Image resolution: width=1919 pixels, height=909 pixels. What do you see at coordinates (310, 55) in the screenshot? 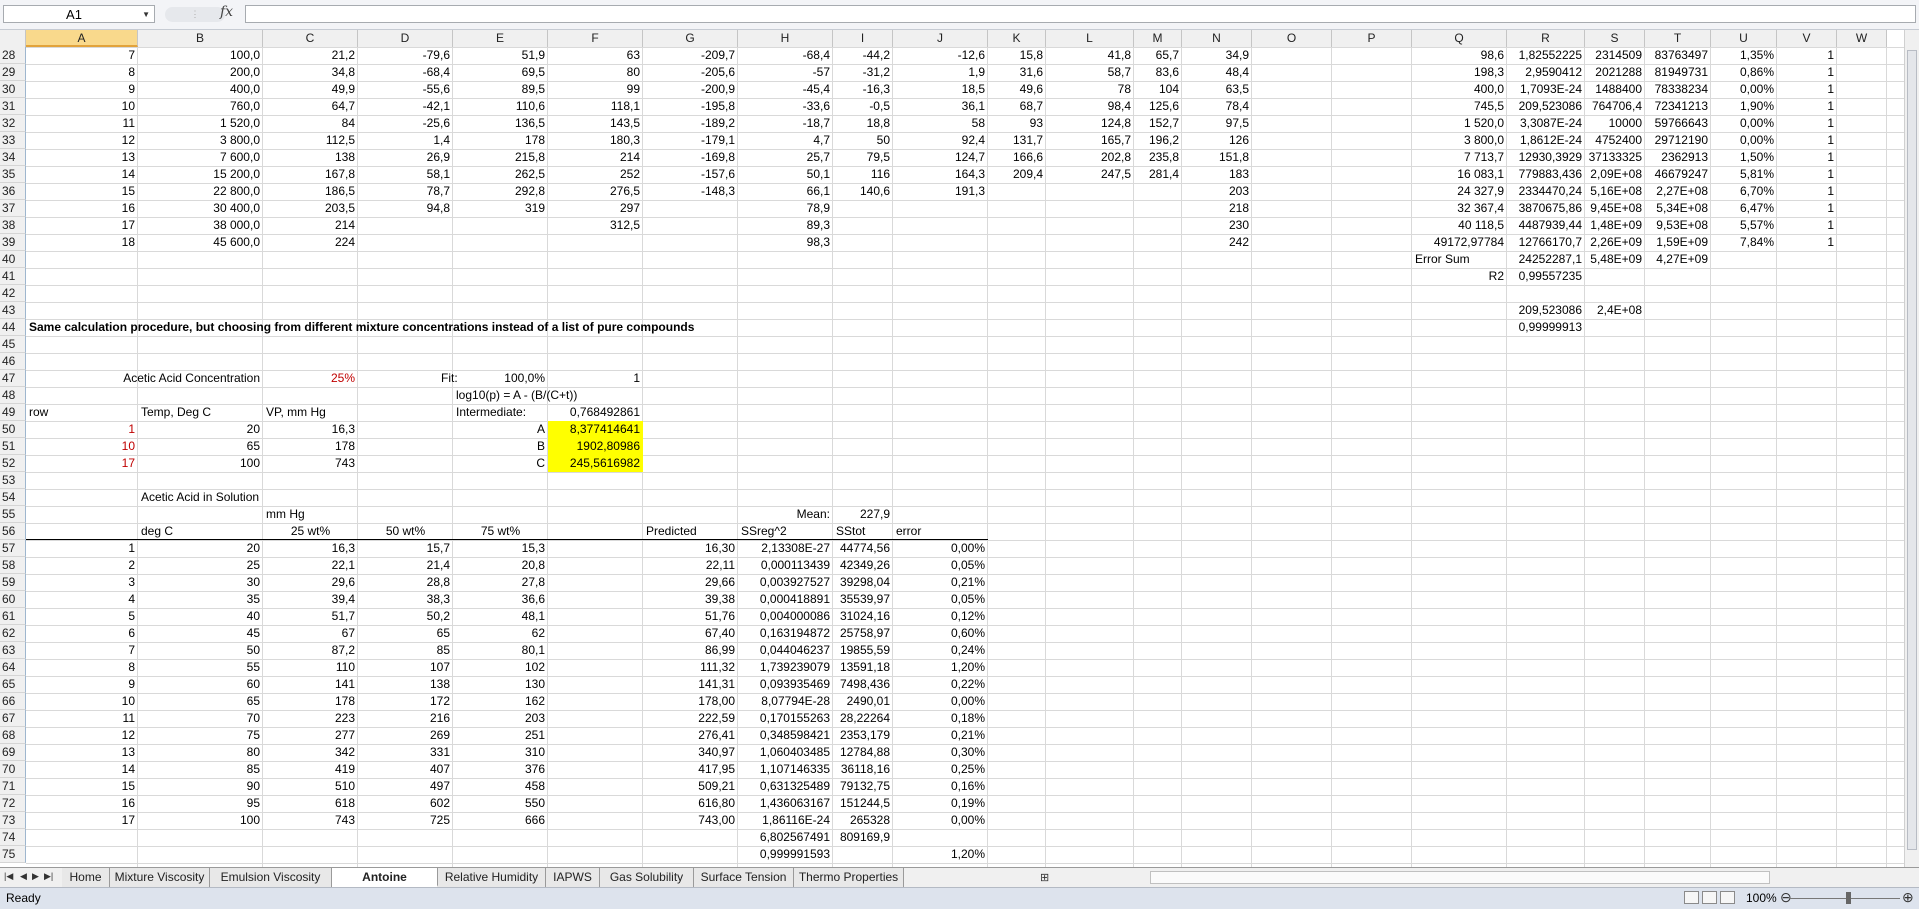
I see `data-cell: 21,2` at bounding box center [310, 55].